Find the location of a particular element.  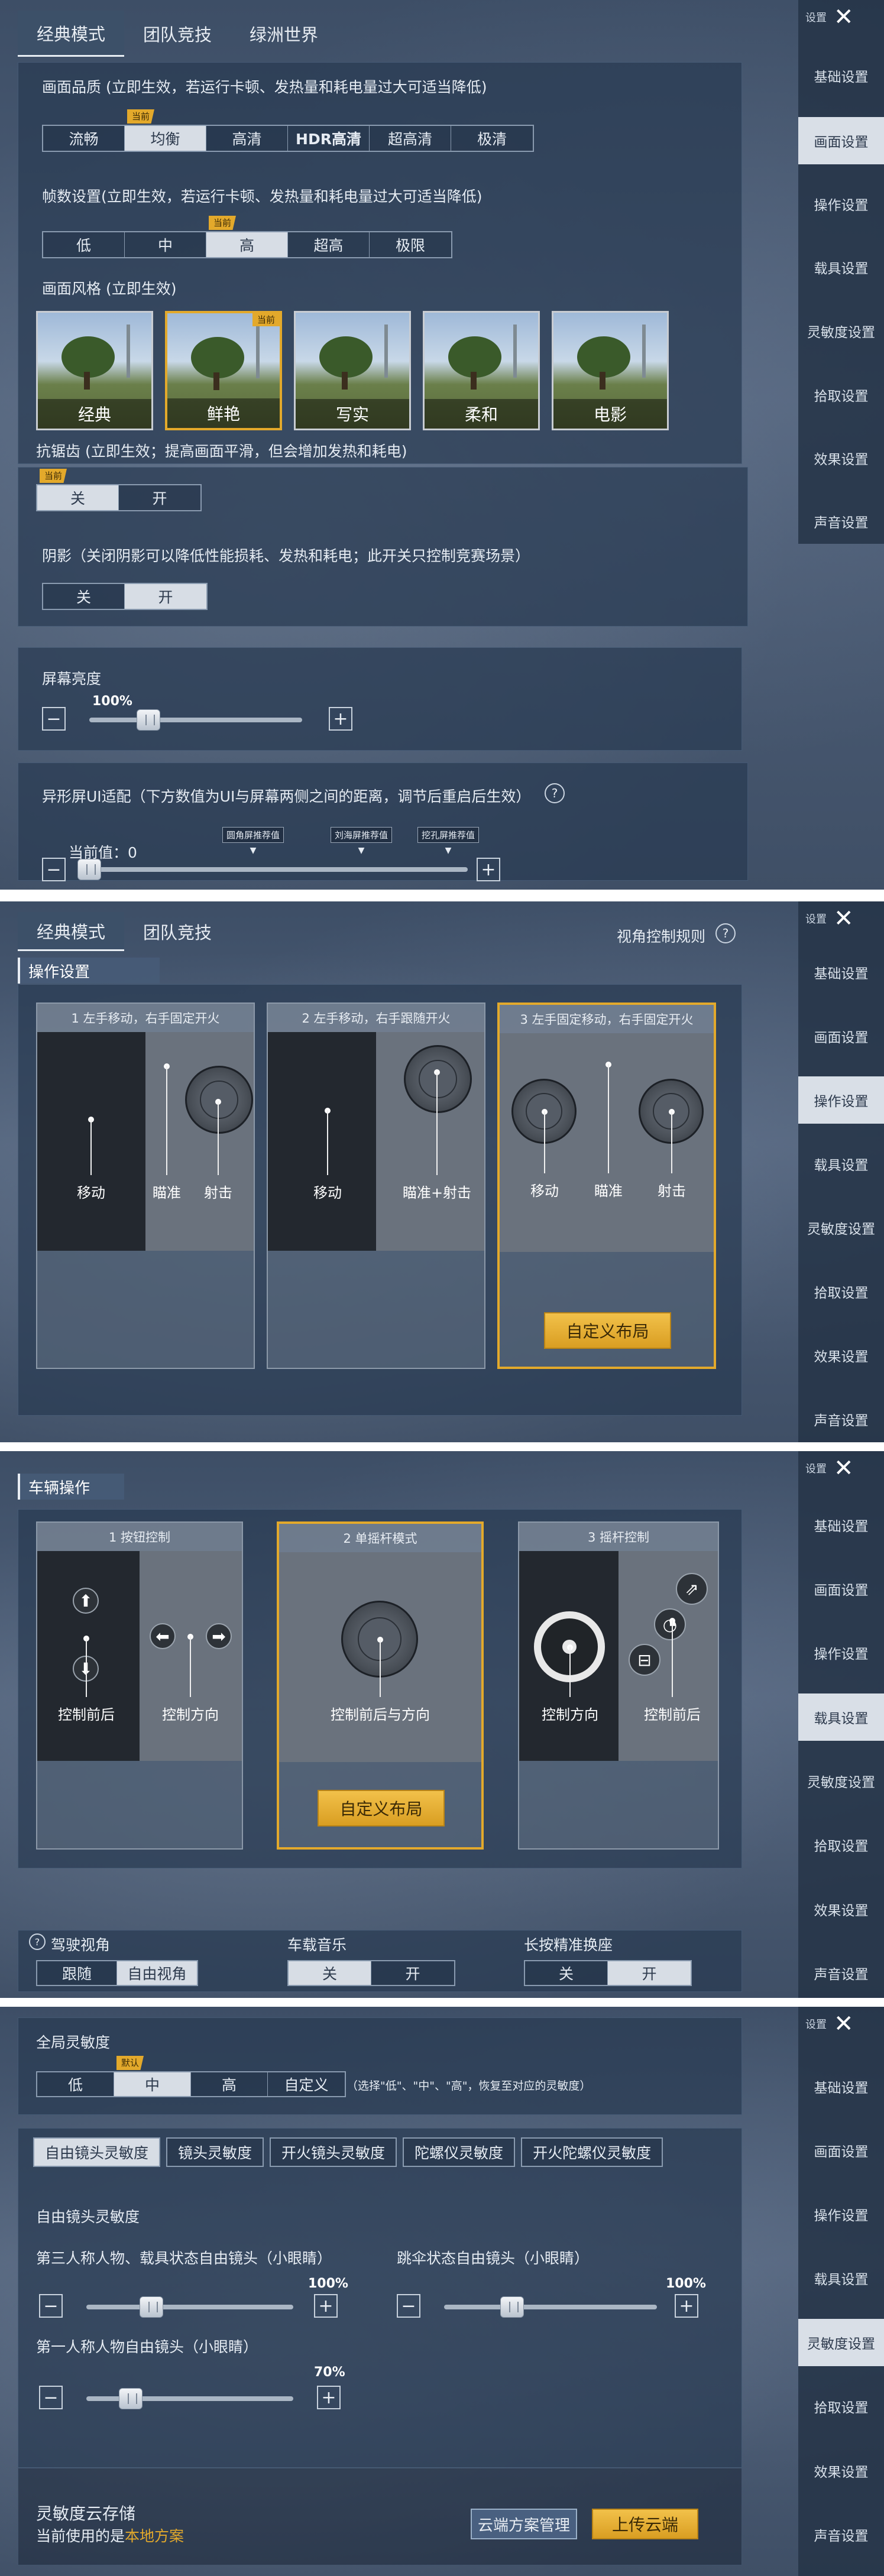

quality-ultra-hd: 超高清 is located at coordinates (411, 138).